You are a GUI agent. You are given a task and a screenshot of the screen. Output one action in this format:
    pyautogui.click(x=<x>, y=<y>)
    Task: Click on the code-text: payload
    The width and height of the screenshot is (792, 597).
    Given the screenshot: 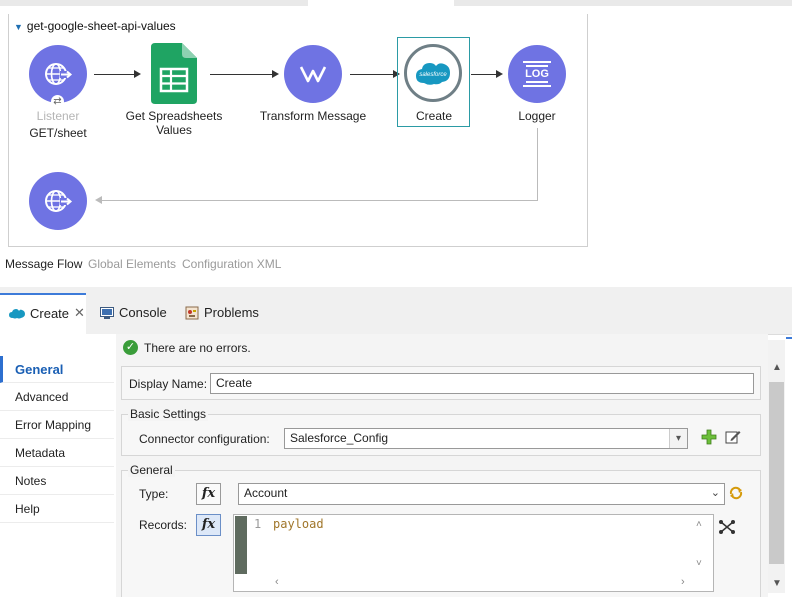 What is the action you would take?
    pyautogui.click(x=298, y=524)
    